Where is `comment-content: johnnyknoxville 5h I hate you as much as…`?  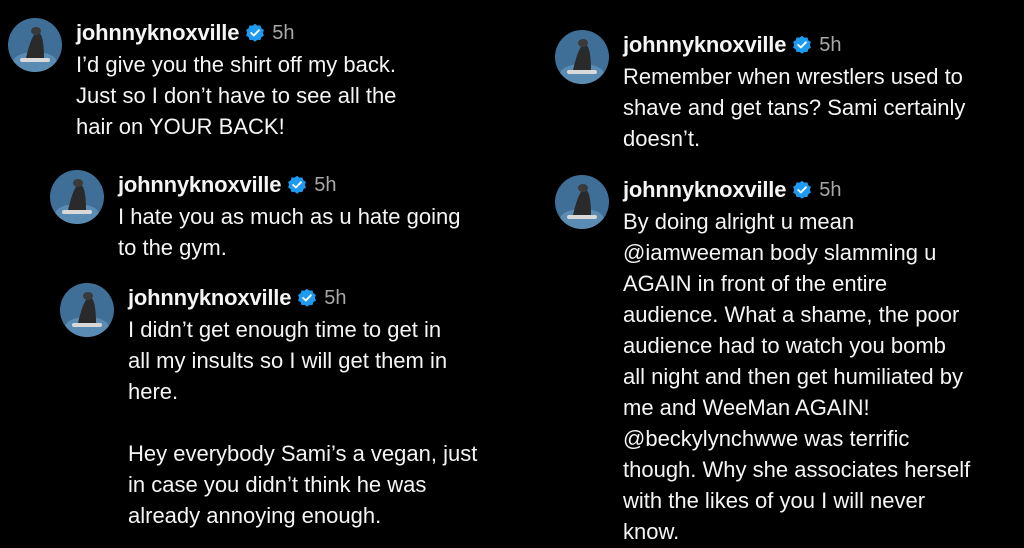
comment-content: johnnyknoxville 5h I hate you as much as… is located at coordinates (289, 216).